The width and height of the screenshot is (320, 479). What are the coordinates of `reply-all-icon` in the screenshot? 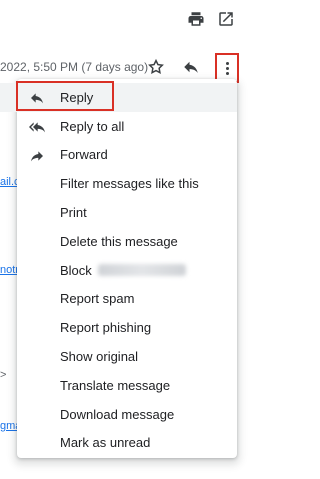 It's located at (37, 127).